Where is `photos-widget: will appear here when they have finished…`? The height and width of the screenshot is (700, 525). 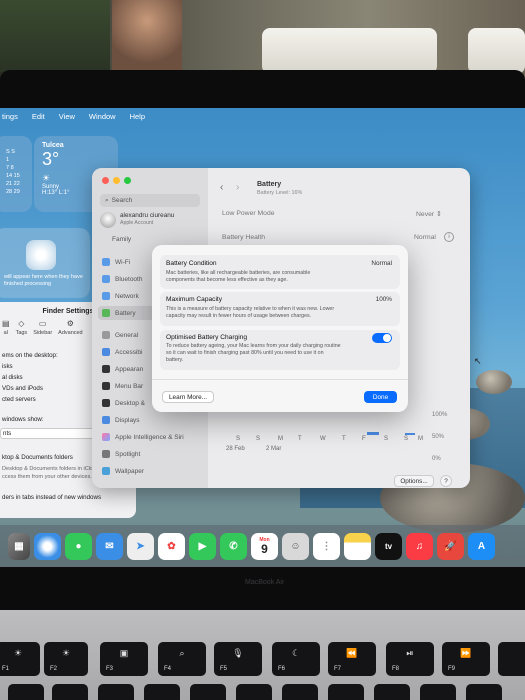 photos-widget: will appear here when they have finished… is located at coordinates (45, 263).